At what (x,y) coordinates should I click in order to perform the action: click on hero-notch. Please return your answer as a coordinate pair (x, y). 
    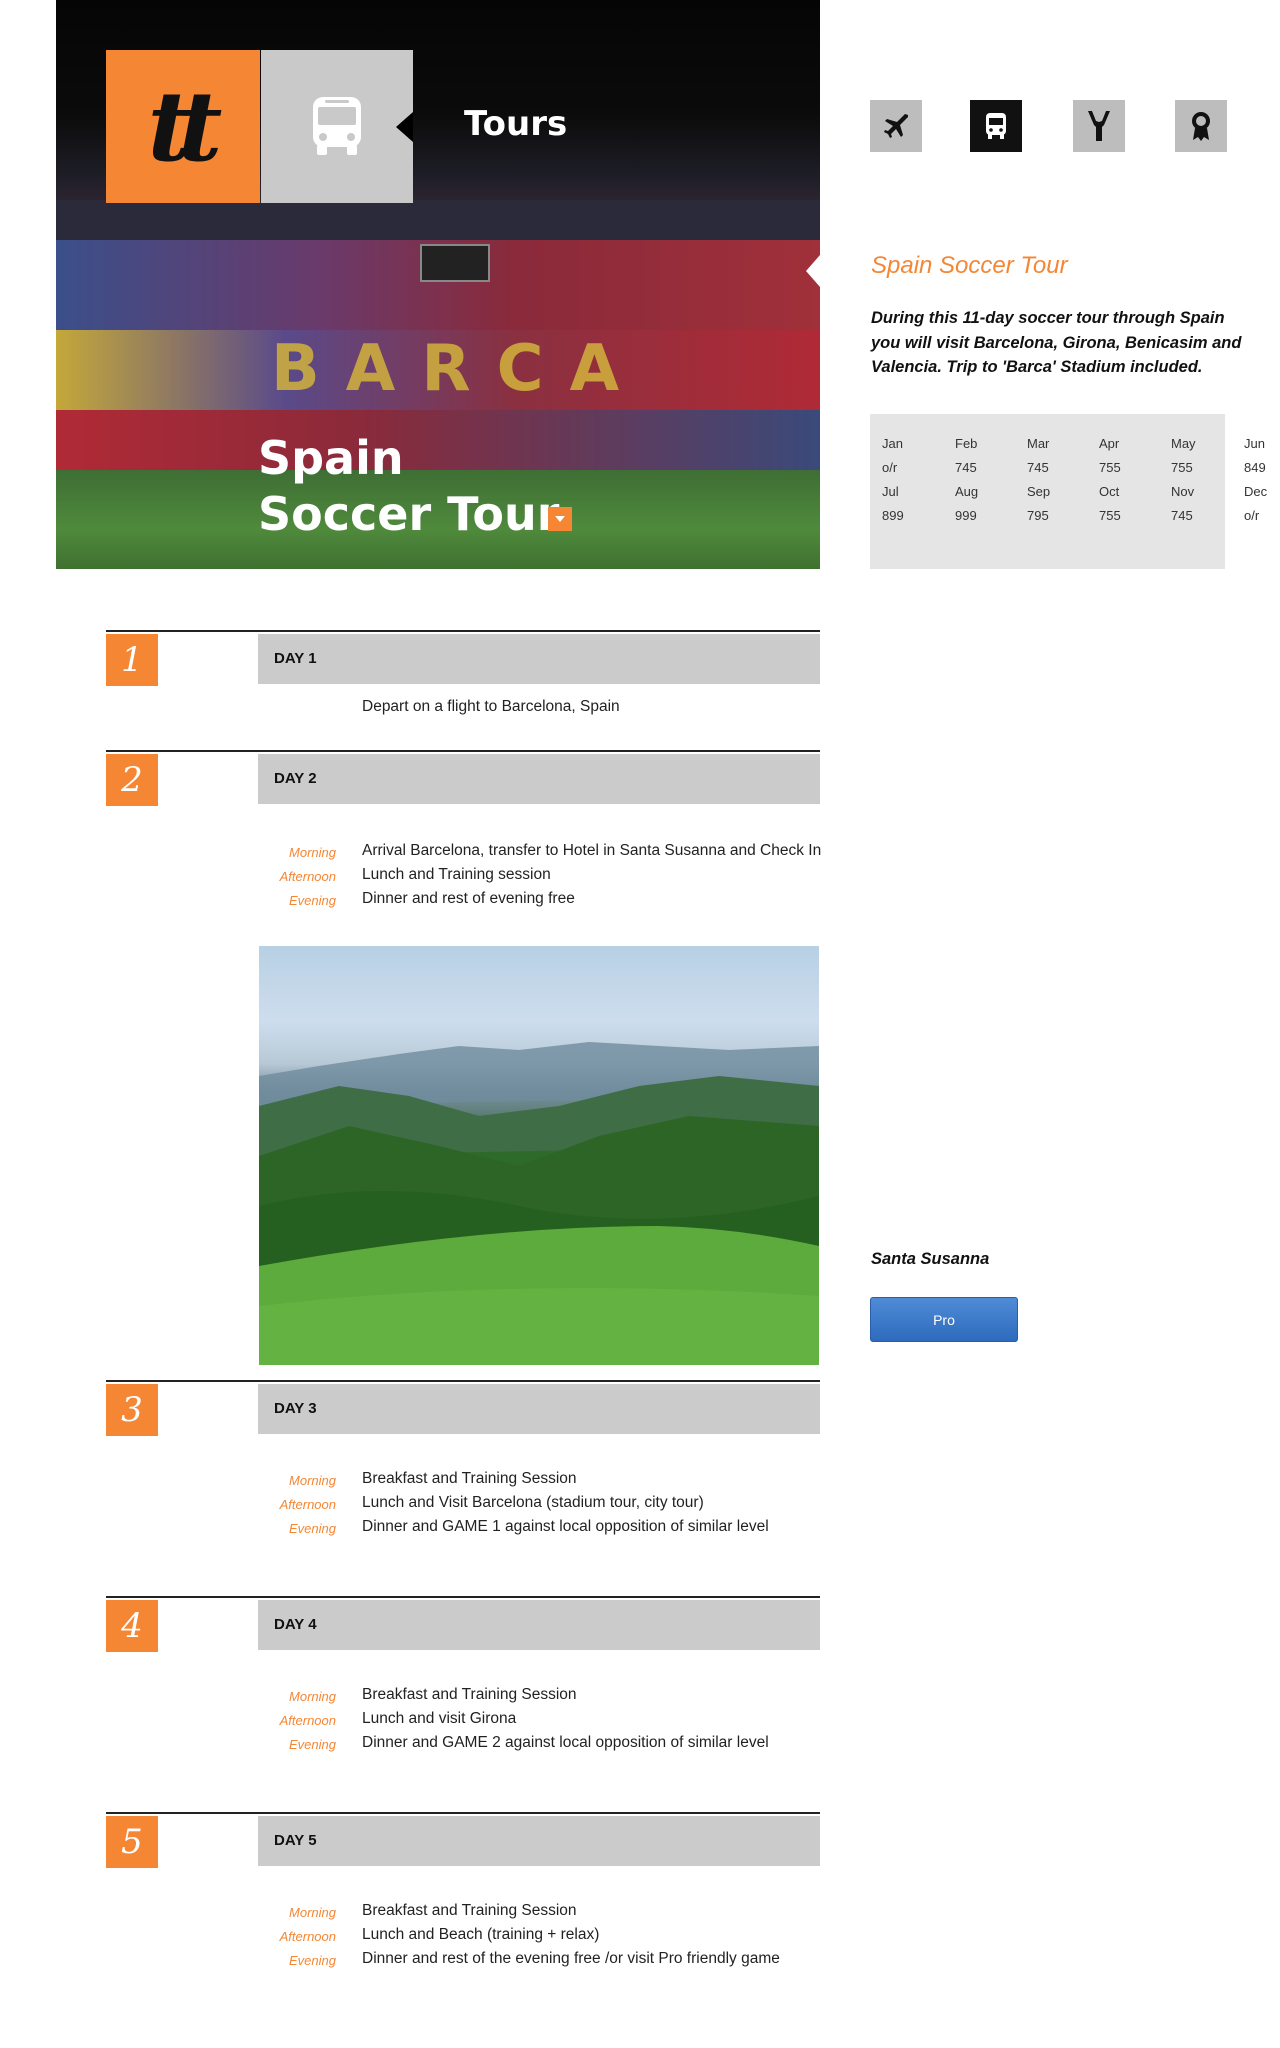
    Looking at the image, I should click on (813, 271).